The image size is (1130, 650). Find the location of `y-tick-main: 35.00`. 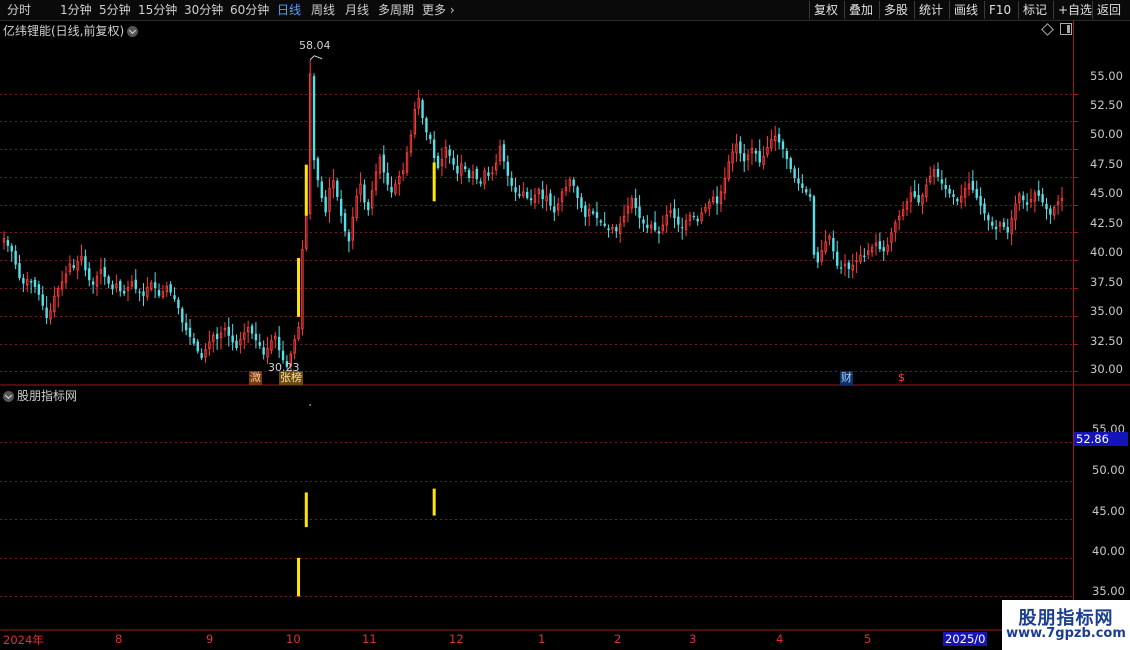

y-tick-main: 35.00 is located at coordinates (1106, 311).